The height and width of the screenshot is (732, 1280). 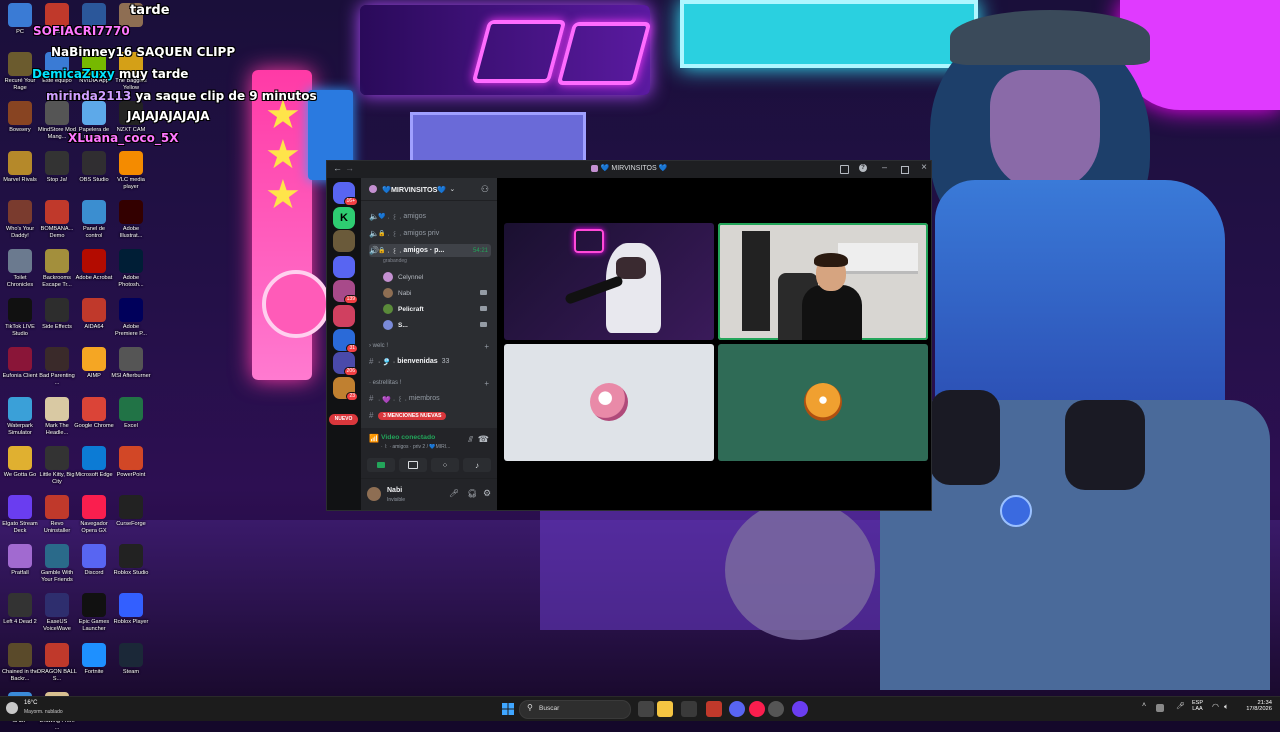 I want to click on server-icon: 16+, so click(x=345, y=194).